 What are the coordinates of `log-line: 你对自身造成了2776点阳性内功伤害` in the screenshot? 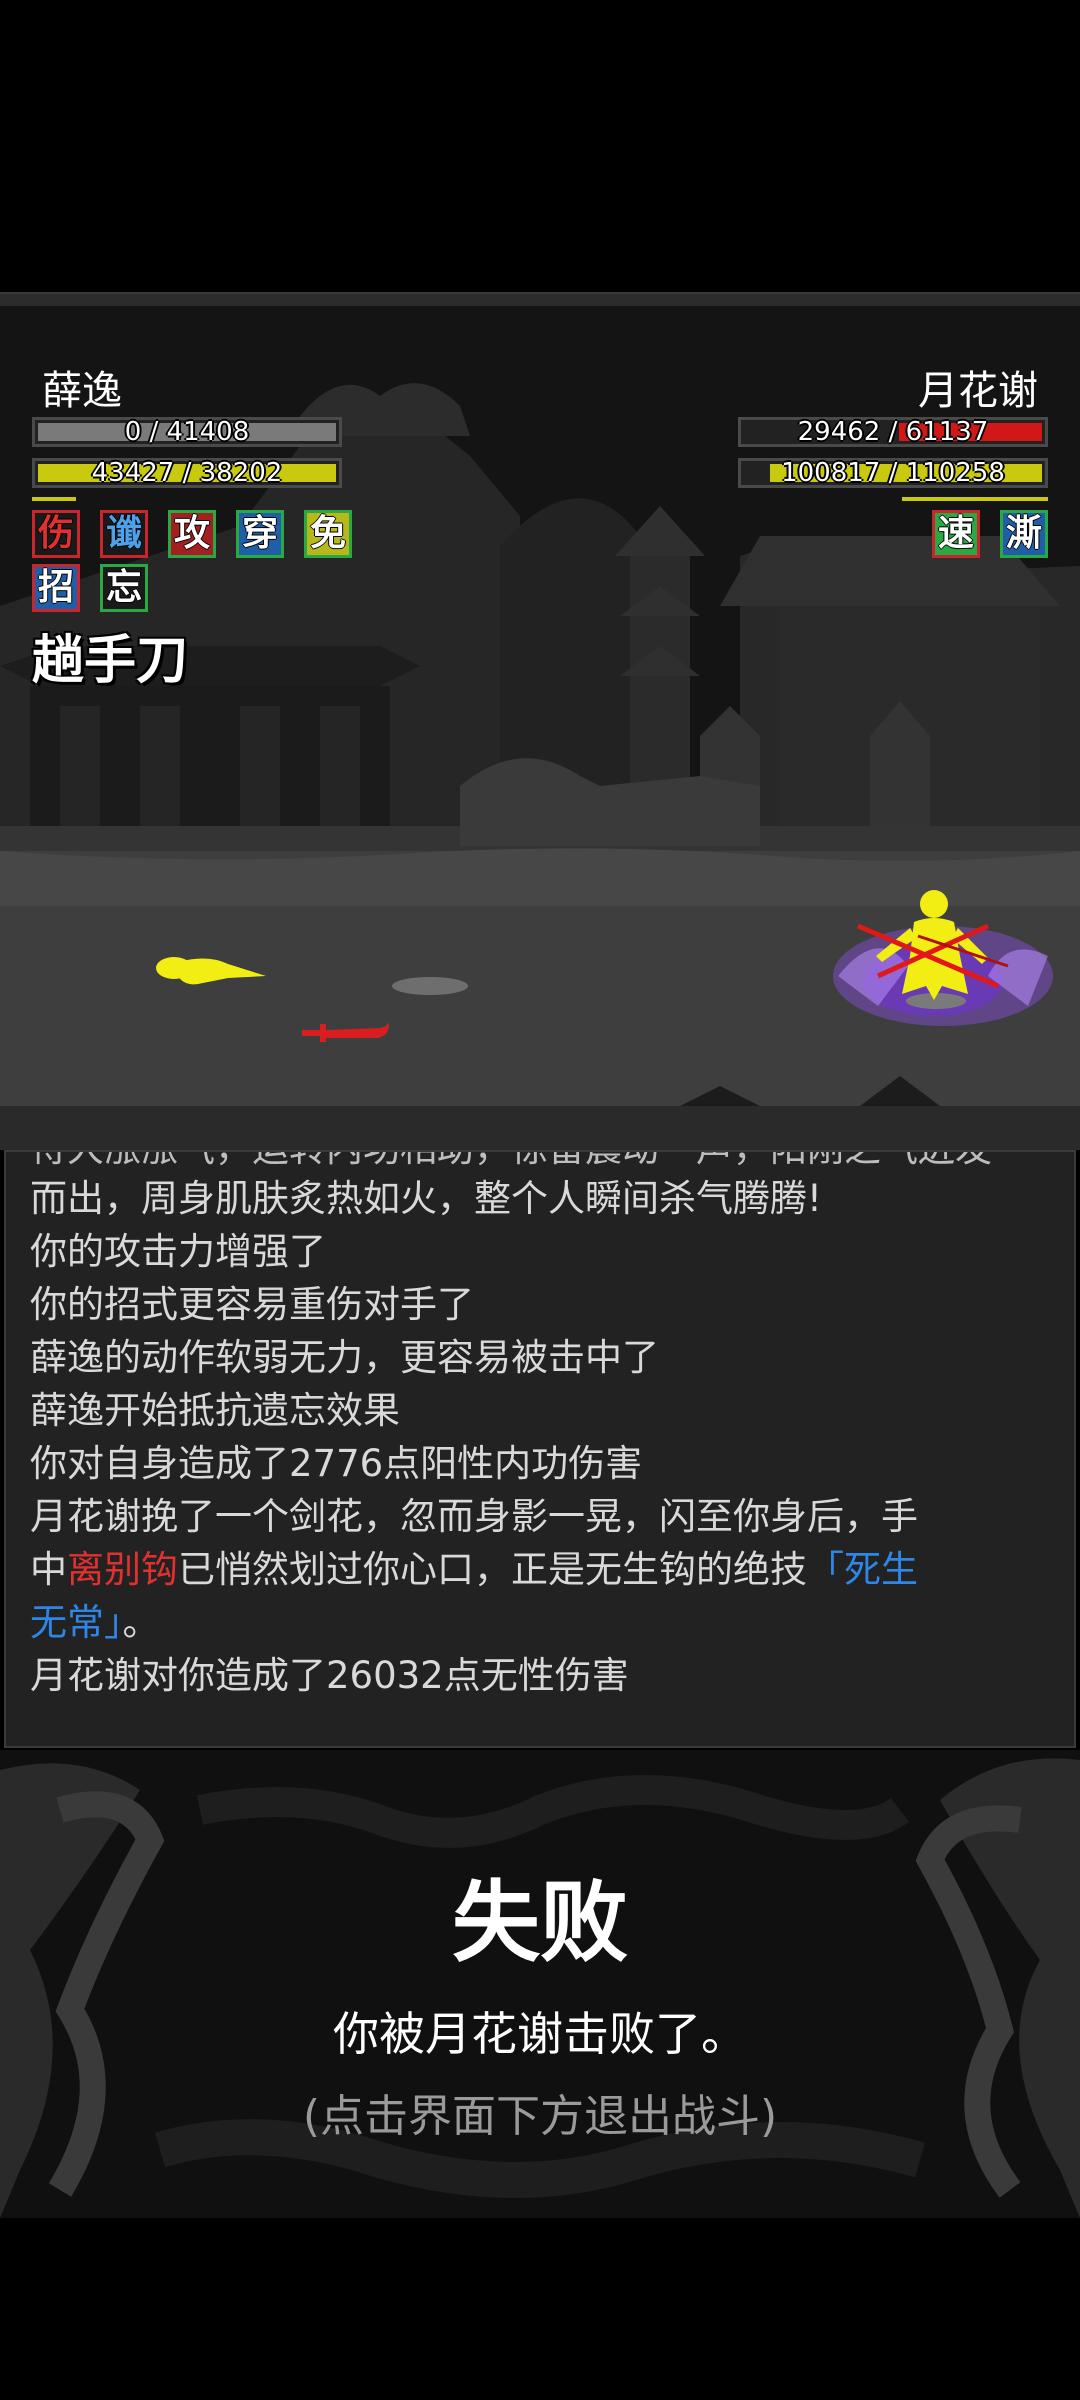 It's located at (336, 1463).